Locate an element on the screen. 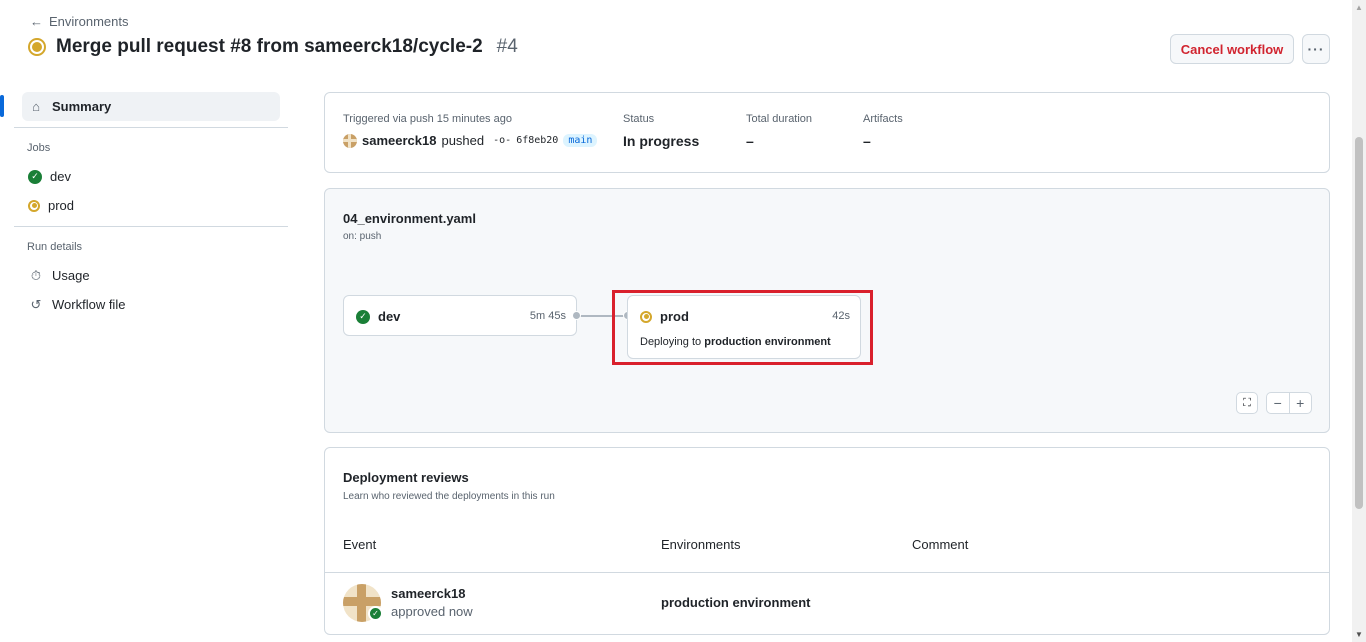 The height and width of the screenshot is (642, 1366). trigger-label: Triggered via push 15 minutes ago is located at coordinates (427, 119).